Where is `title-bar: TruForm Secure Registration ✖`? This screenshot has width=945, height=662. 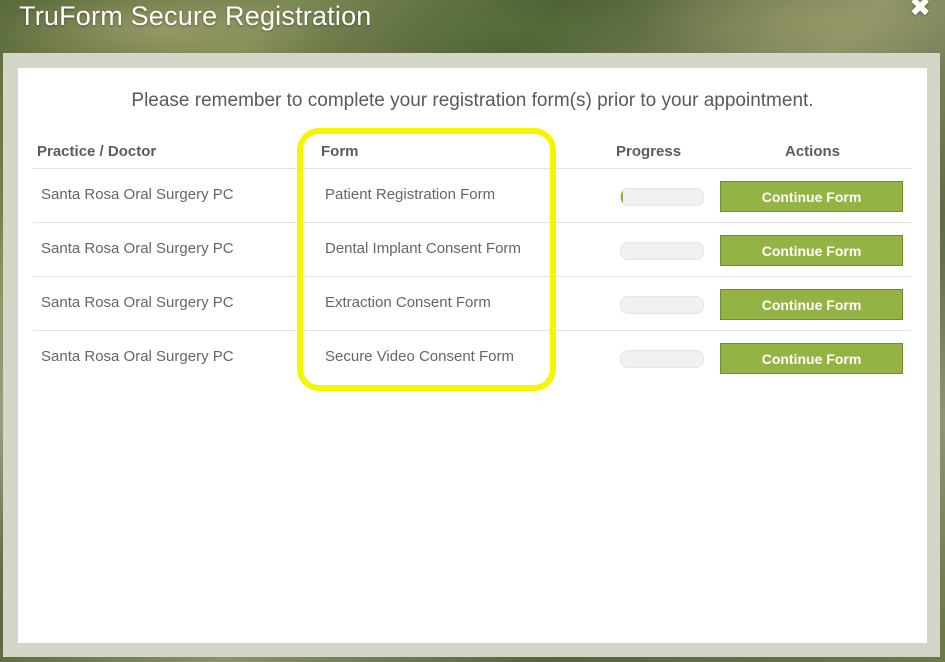 title-bar: TruForm Secure Registration ✖ is located at coordinates (472, 26).